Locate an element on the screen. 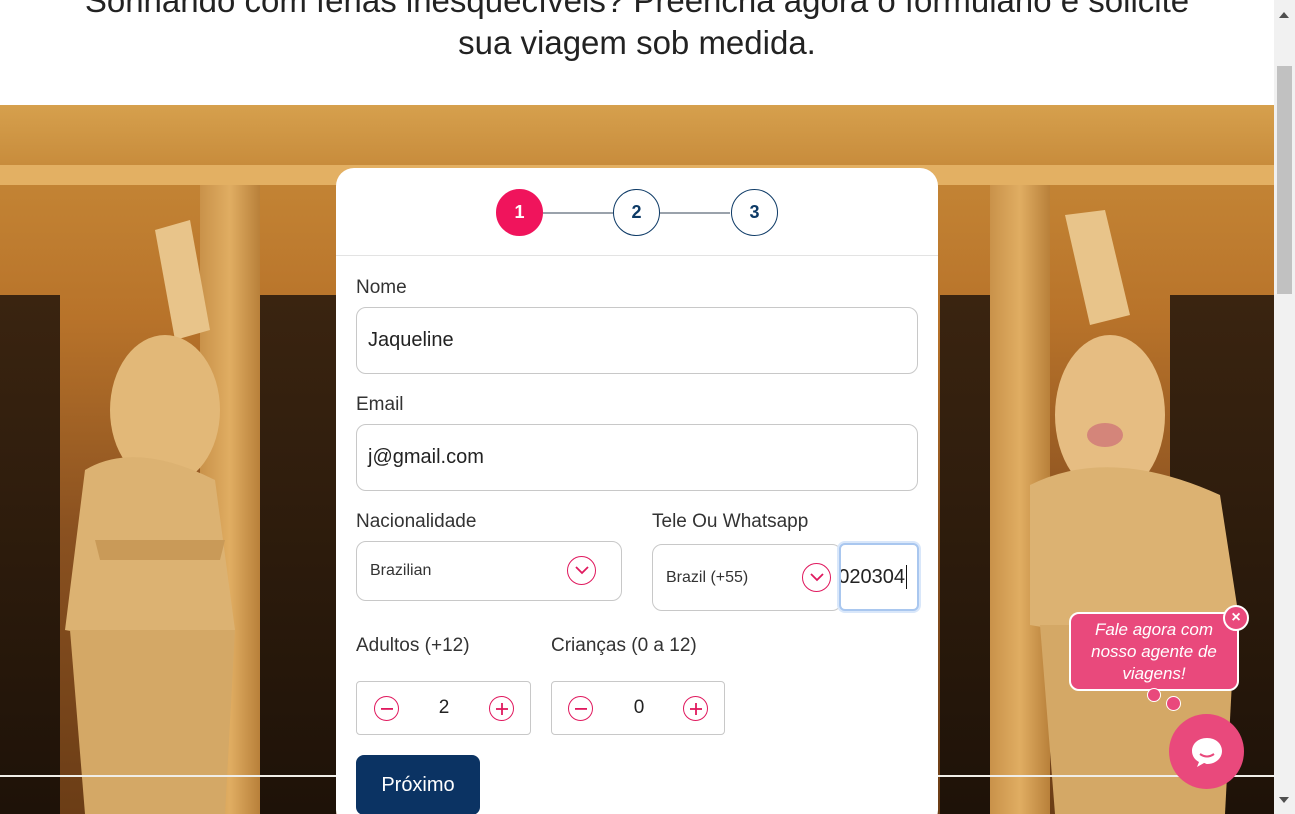 This screenshot has width=1295, height=814. children-value: 0 is located at coordinates (639, 707).